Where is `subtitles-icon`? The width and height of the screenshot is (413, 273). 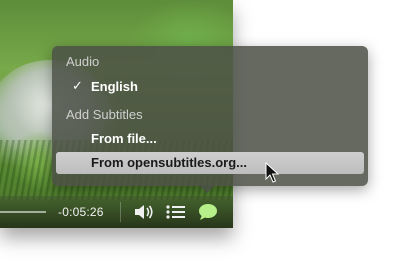
subtitles-icon is located at coordinates (208, 212).